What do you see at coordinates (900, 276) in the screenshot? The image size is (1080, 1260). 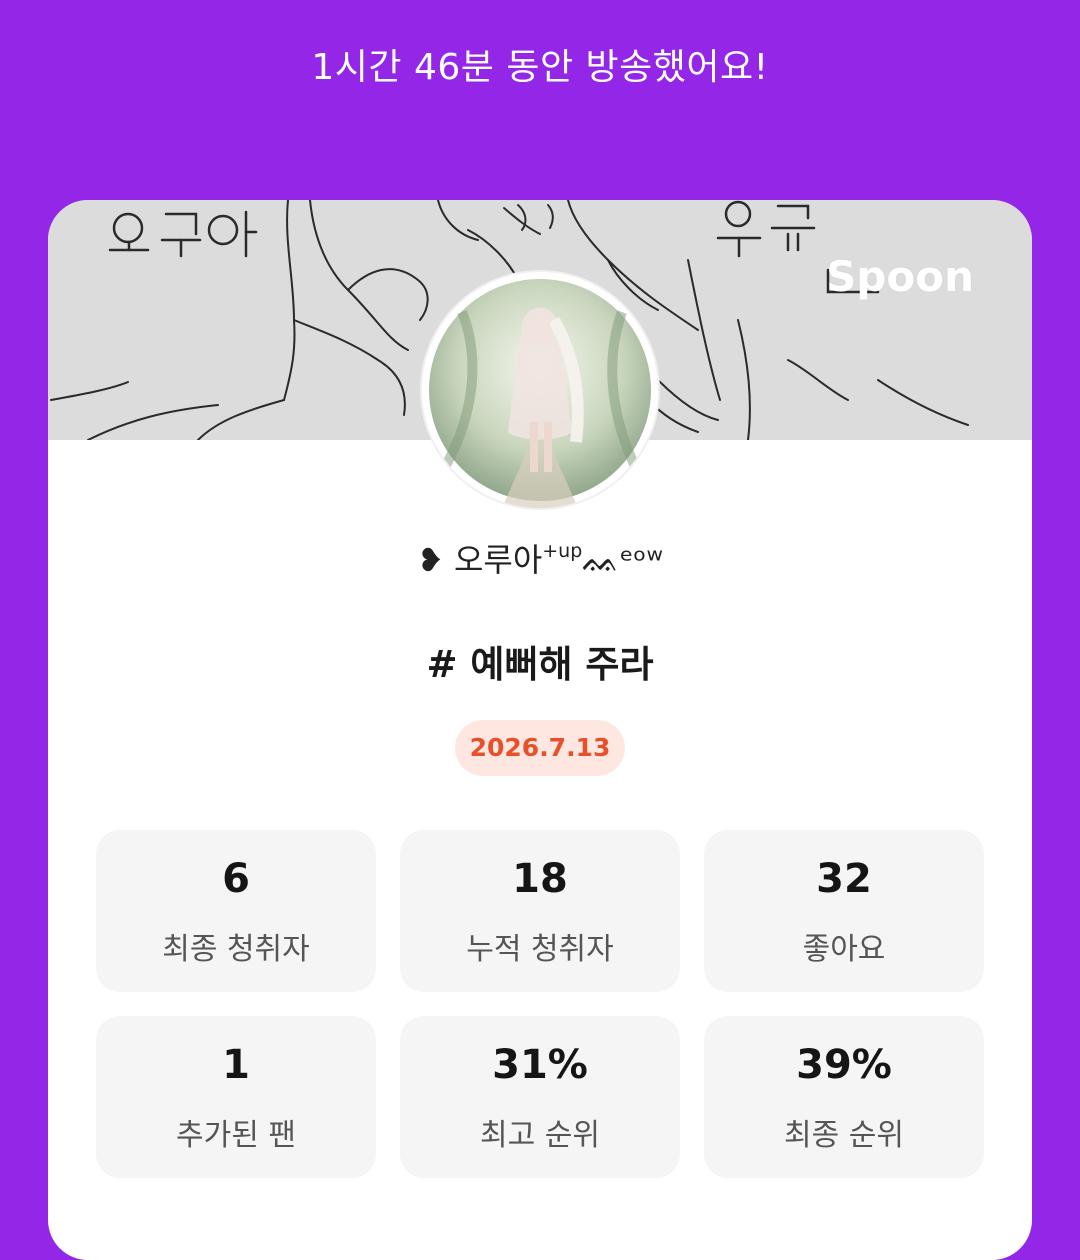 I see `spoon-logo: Spoon` at bounding box center [900, 276].